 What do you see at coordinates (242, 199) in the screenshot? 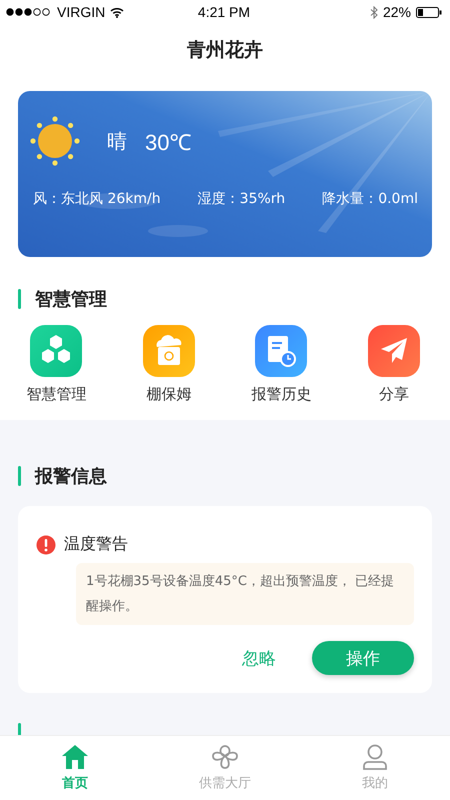
I see `weather-detail: 湿度：35%rh` at bounding box center [242, 199].